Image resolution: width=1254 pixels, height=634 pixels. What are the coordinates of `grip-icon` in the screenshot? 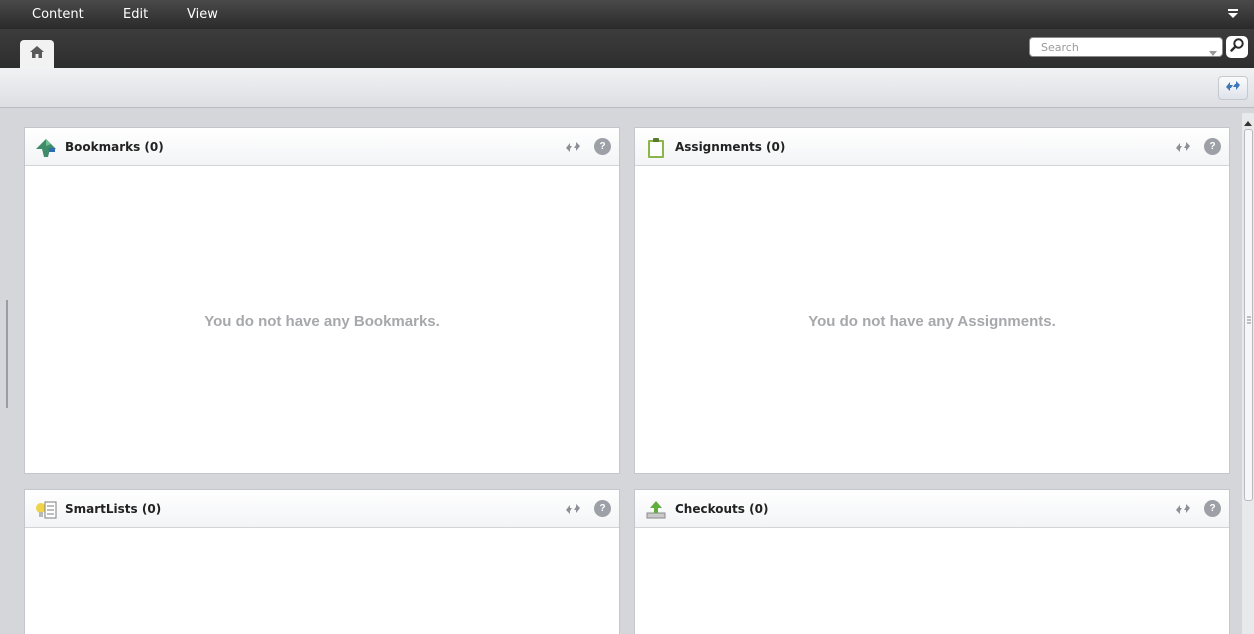 It's located at (1249, 317).